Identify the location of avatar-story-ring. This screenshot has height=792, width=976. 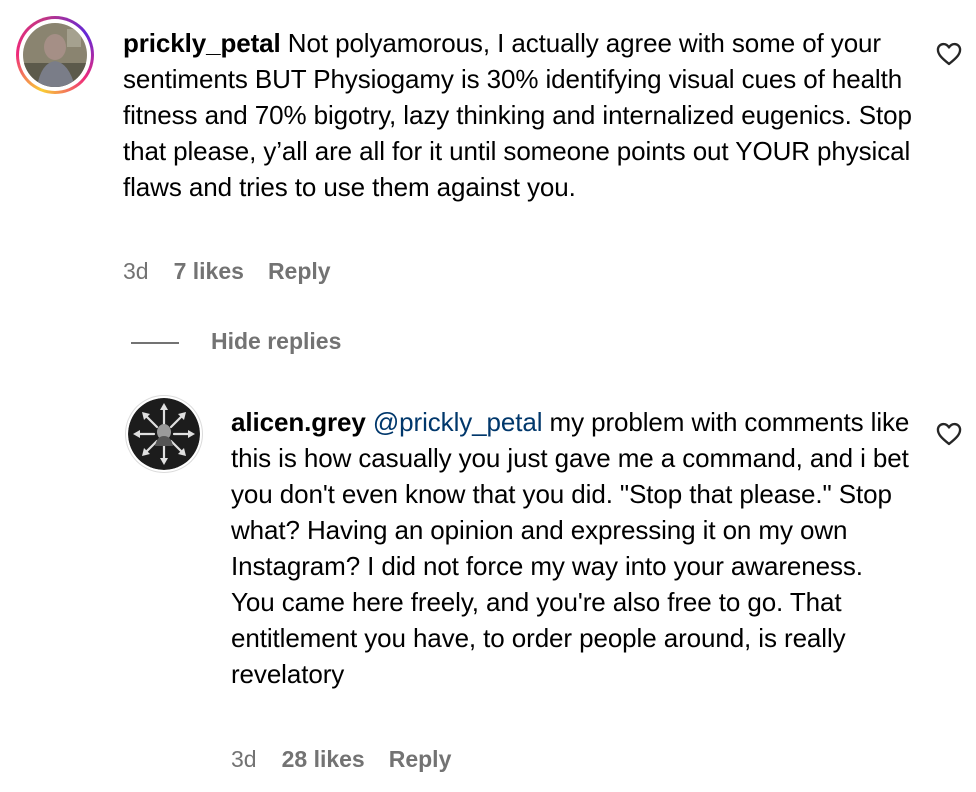
(55, 55).